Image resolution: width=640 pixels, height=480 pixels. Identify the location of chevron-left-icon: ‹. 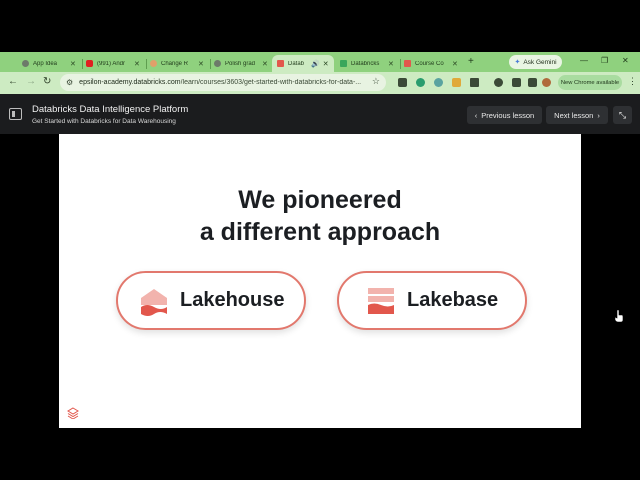
(476, 115).